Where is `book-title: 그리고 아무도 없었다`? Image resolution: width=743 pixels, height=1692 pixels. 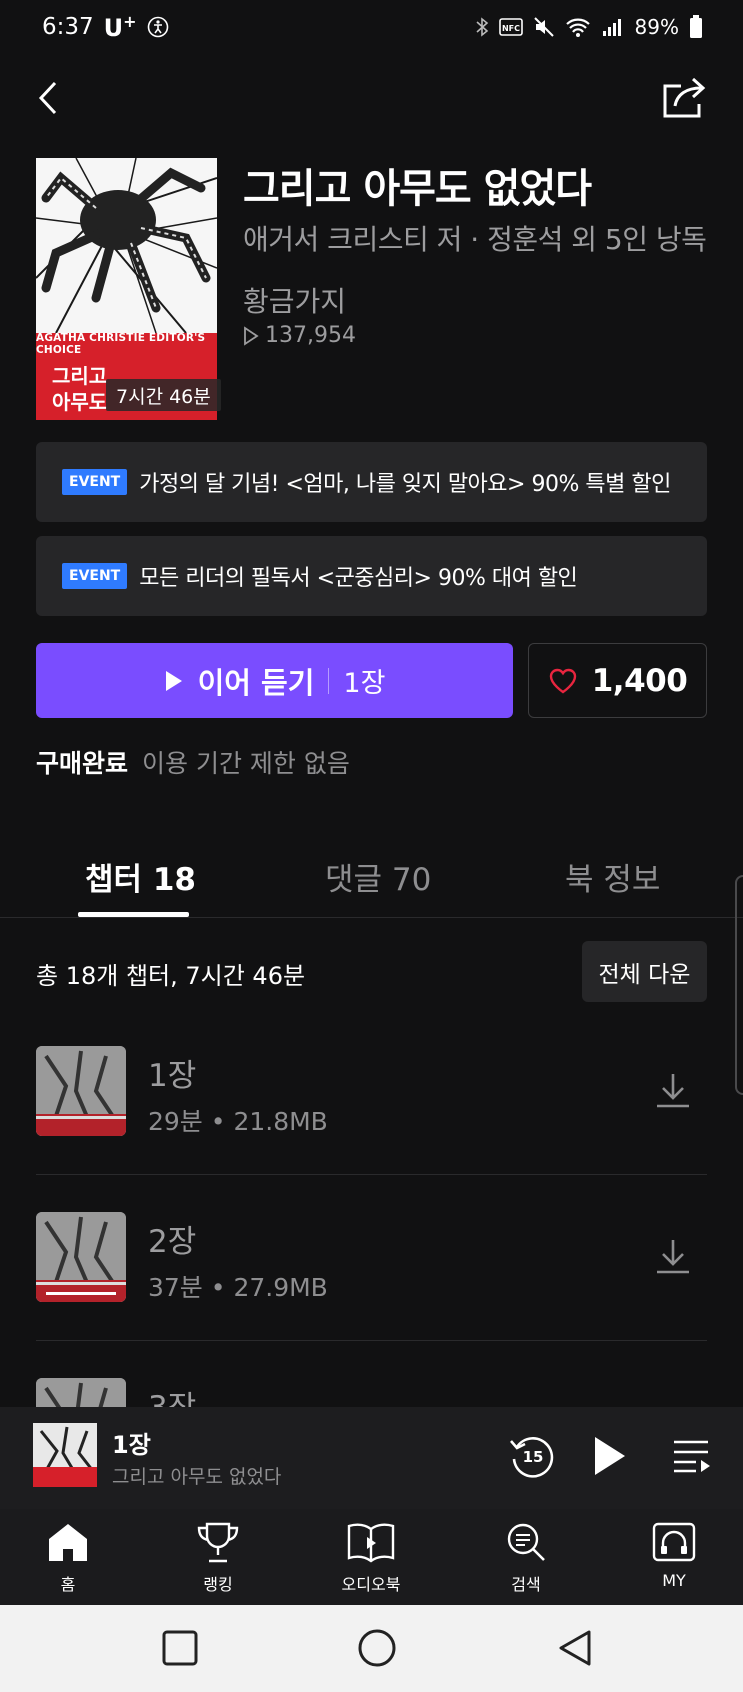
book-title: 그리고 아무도 없었다 is located at coordinates (417, 189).